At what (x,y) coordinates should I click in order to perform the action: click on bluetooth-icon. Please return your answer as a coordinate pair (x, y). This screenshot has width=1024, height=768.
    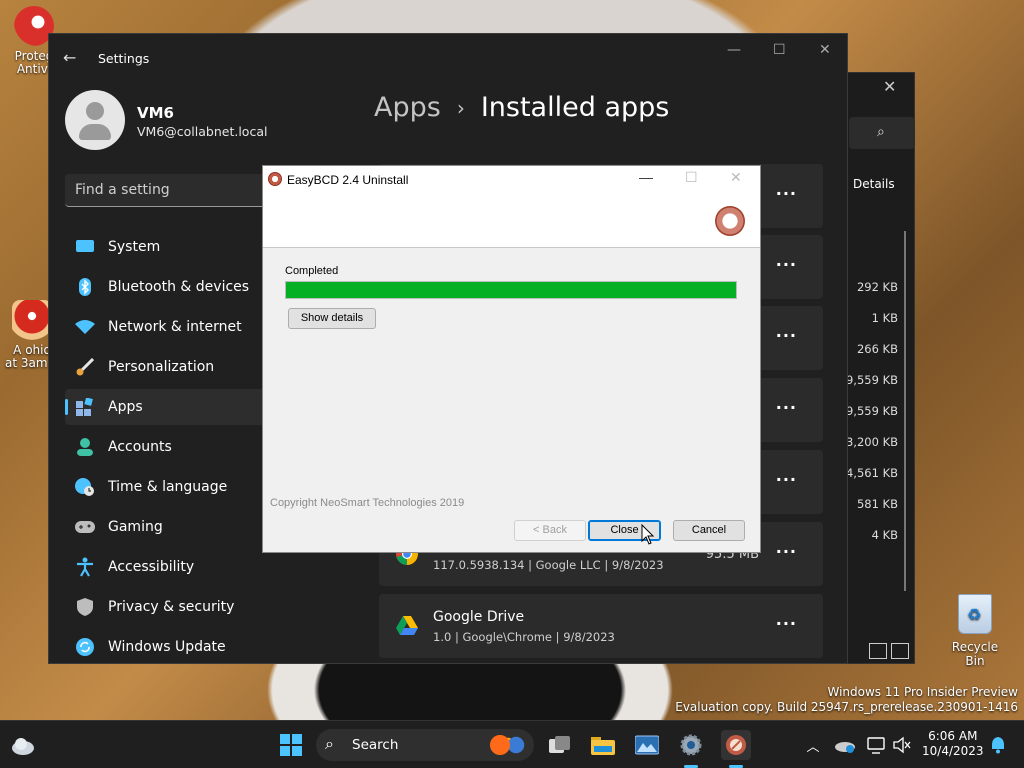
    Looking at the image, I should click on (85, 287).